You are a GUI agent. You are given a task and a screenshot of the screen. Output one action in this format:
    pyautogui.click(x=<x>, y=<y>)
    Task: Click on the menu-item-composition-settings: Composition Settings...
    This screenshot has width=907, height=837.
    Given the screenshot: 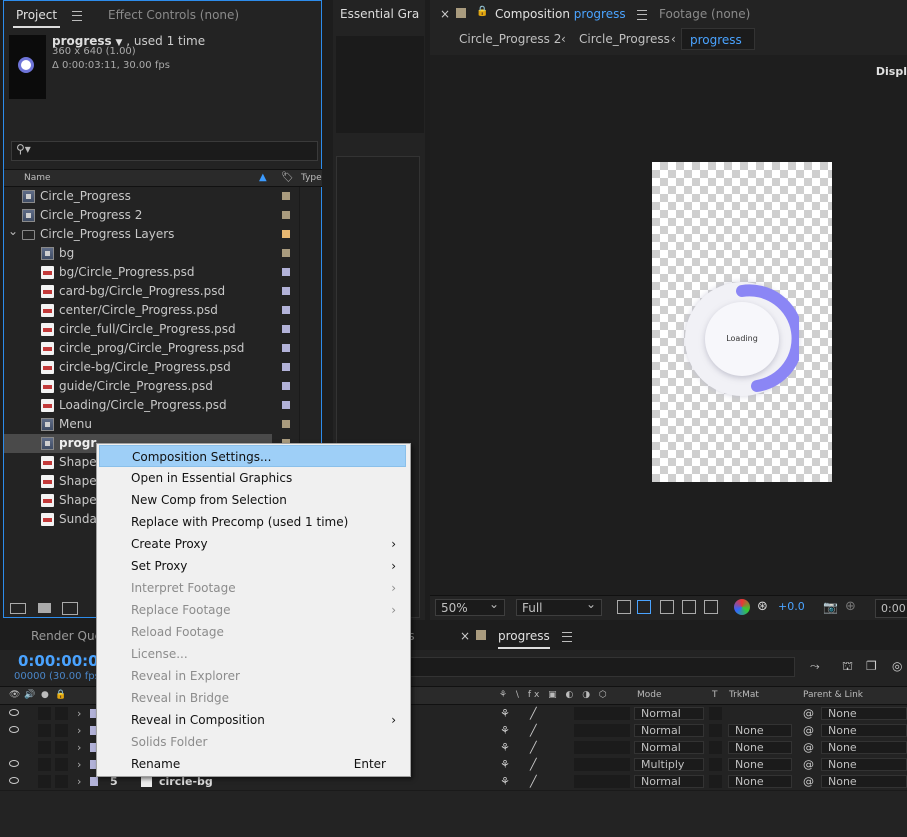 What is the action you would take?
    pyautogui.click(x=252, y=456)
    